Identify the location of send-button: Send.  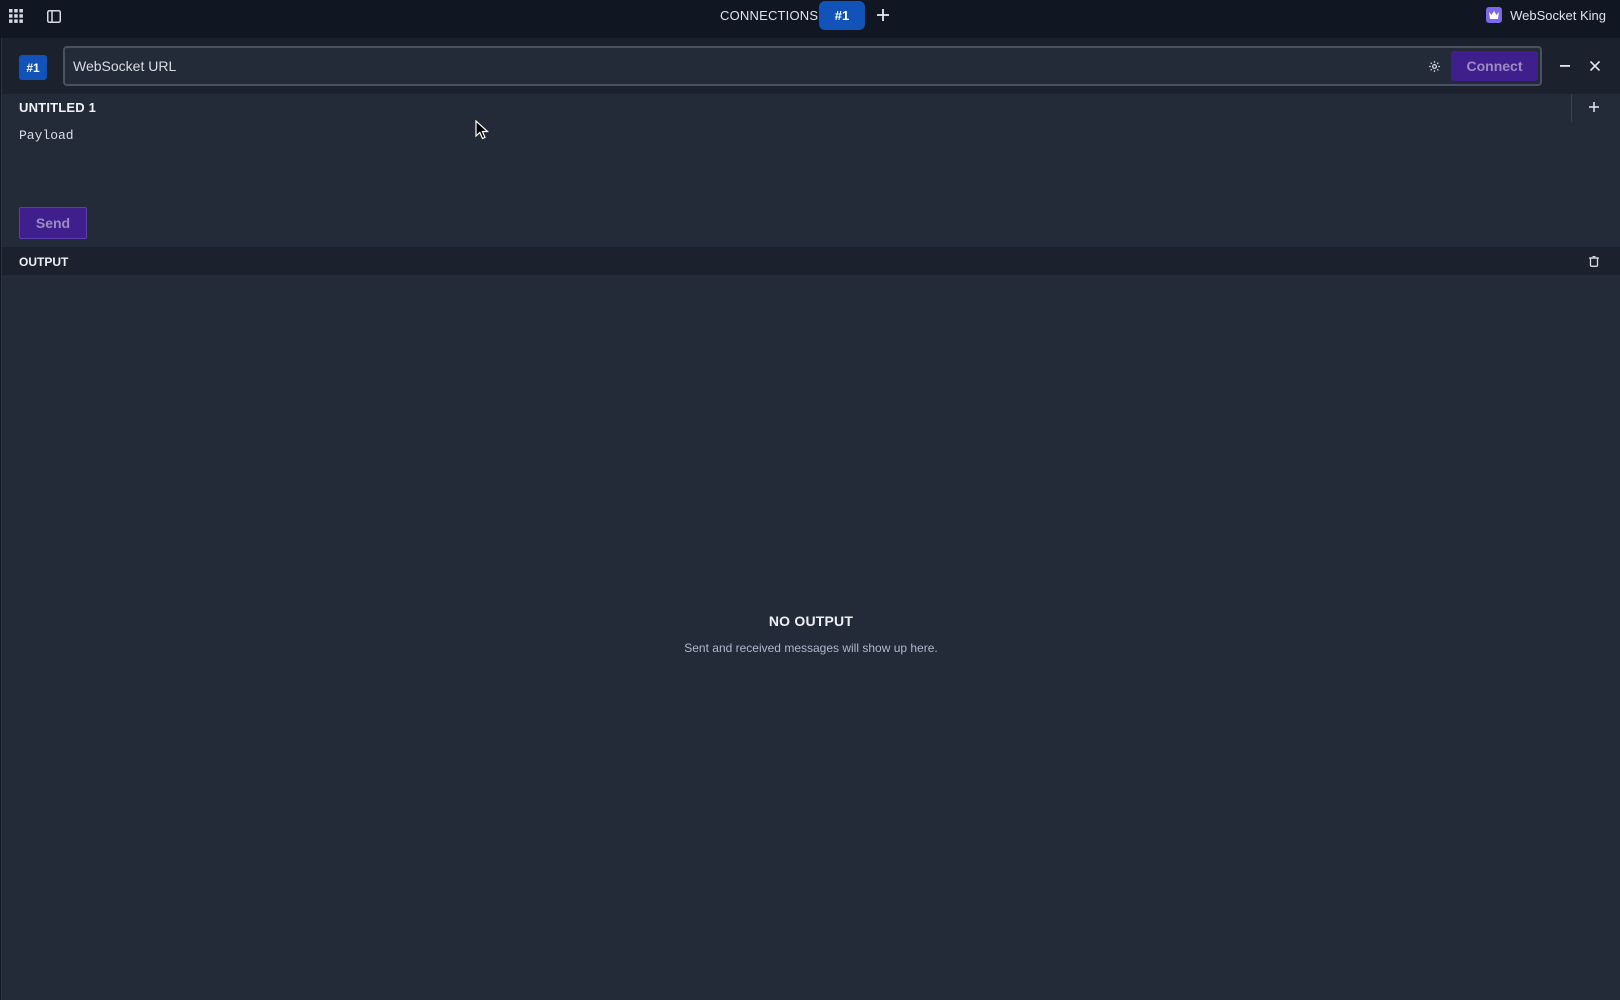
(53, 223).